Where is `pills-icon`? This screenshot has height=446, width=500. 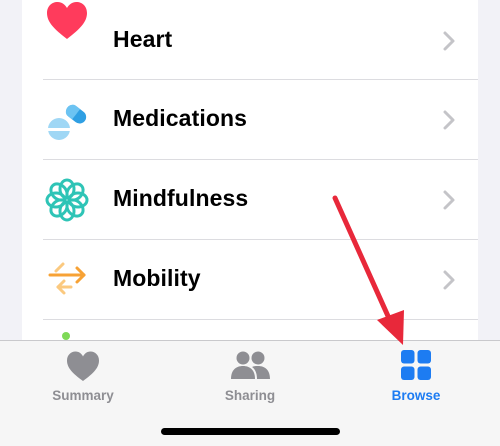
pills-icon is located at coordinates (67, 120).